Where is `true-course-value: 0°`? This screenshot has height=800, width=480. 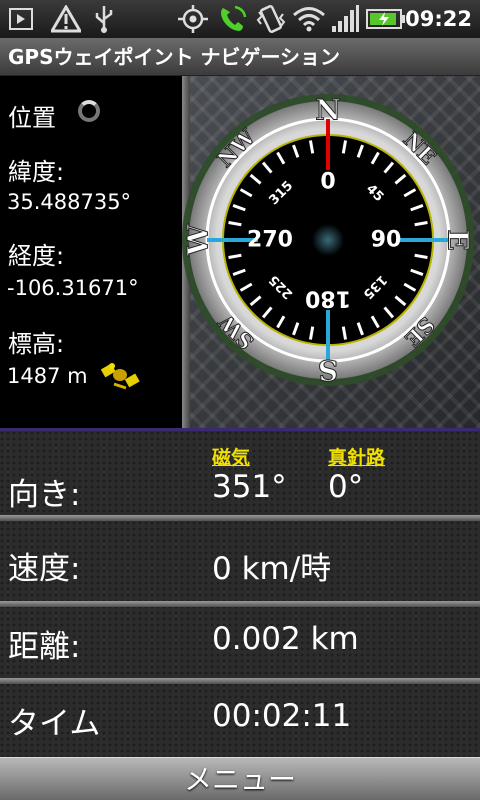
true-course-value: 0° is located at coordinates (346, 487).